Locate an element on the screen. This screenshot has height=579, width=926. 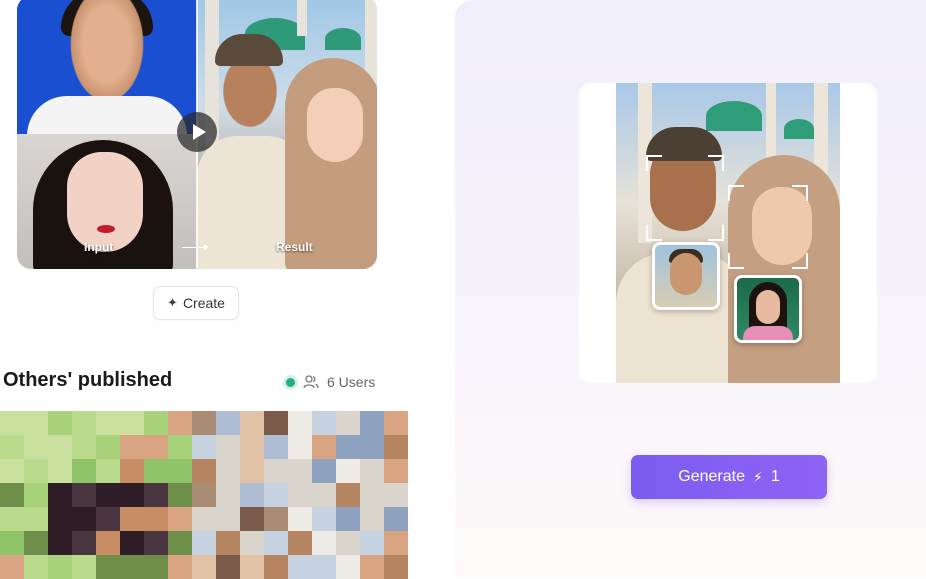
generate-credit-cost: 1 is located at coordinates (775, 476).